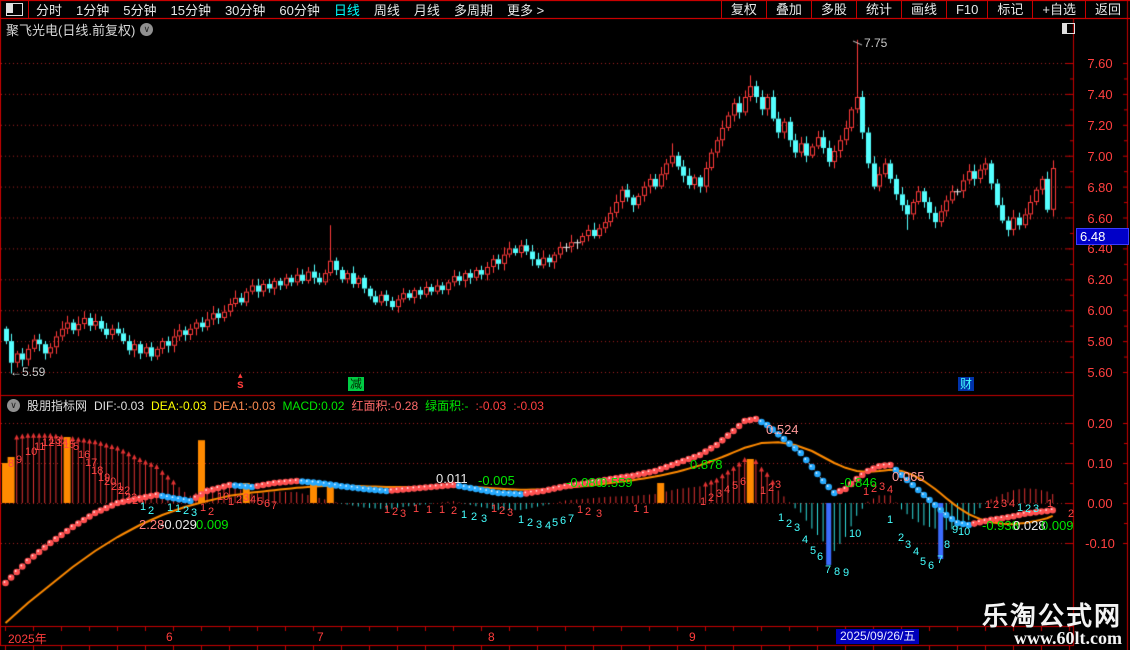 This screenshot has height=650, width=1130. I want to click on indicator-axis-label: 0.00, so click(1100, 503).